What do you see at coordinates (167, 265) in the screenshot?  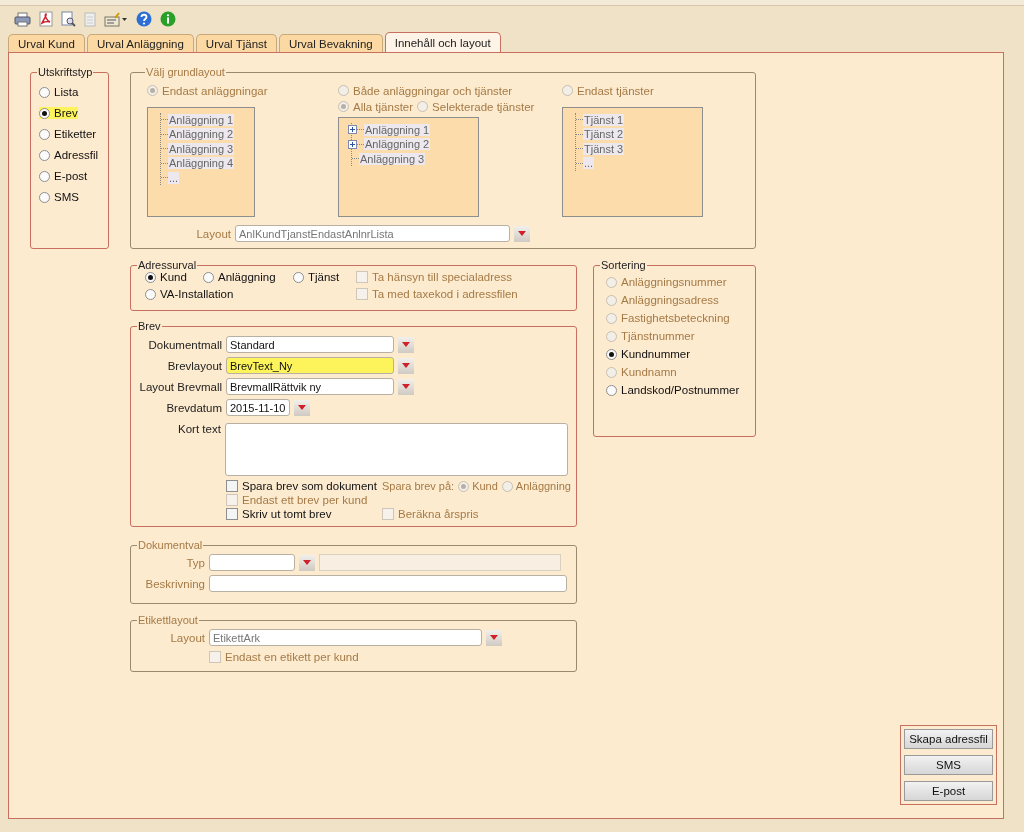 I see `group-title: Adressurval` at bounding box center [167, 265].